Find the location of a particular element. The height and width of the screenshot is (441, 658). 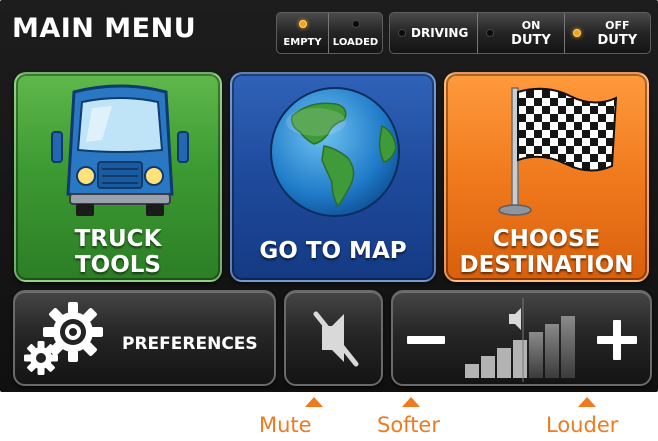

loaded-status-indicator-icon is located at coordinates (356, 24).